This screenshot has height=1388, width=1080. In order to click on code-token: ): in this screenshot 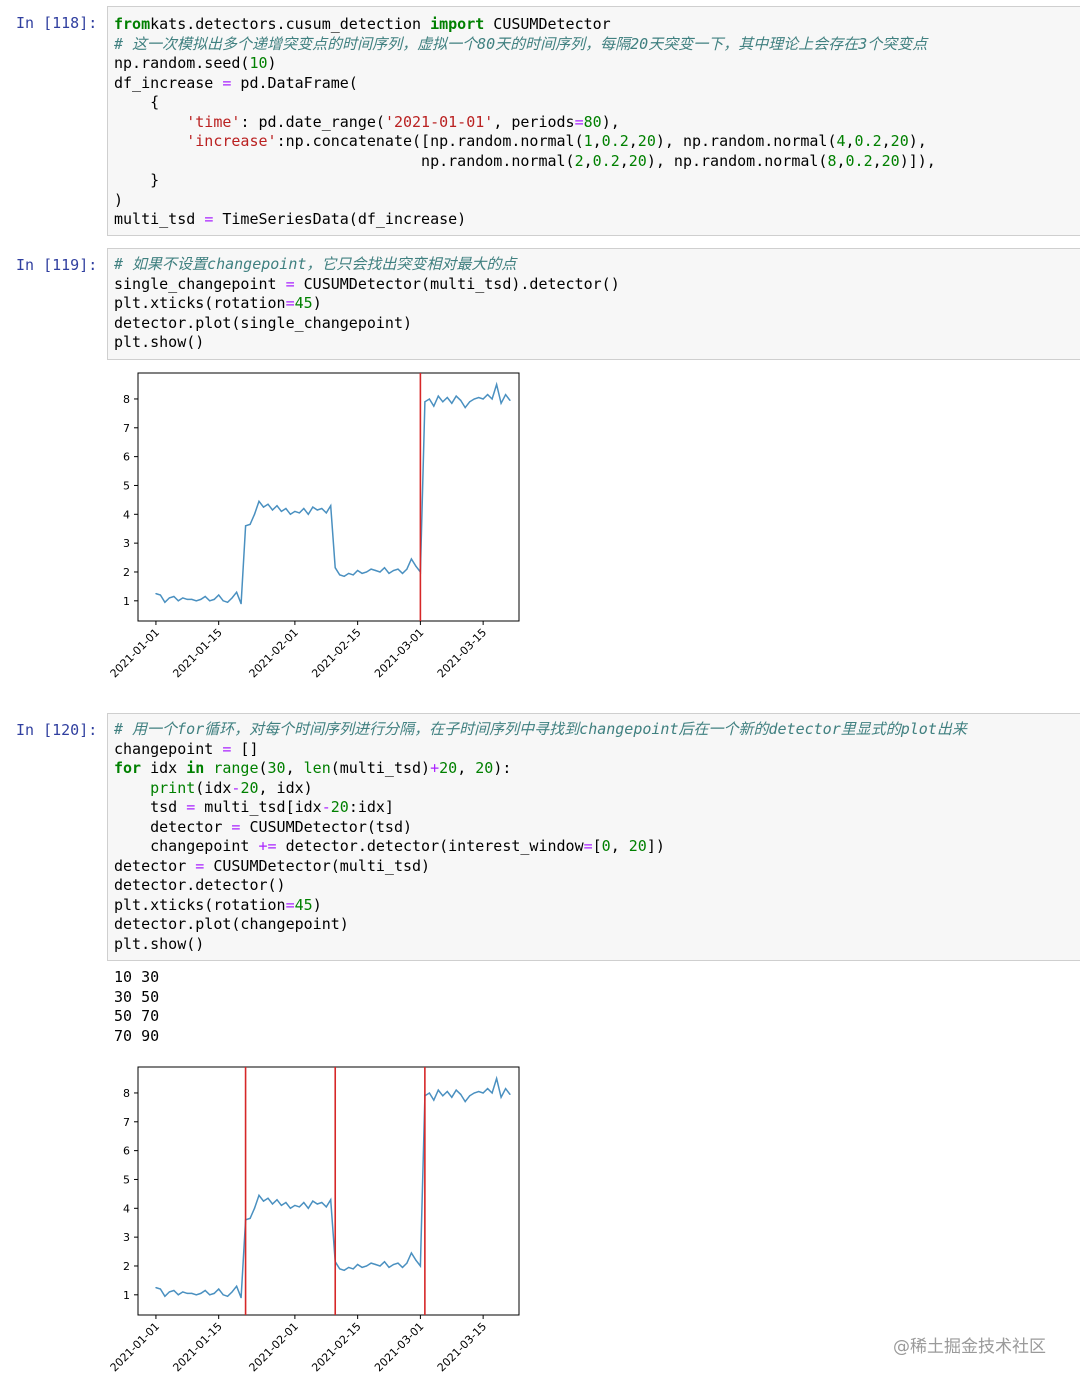, I will do `click(502, 768)`.